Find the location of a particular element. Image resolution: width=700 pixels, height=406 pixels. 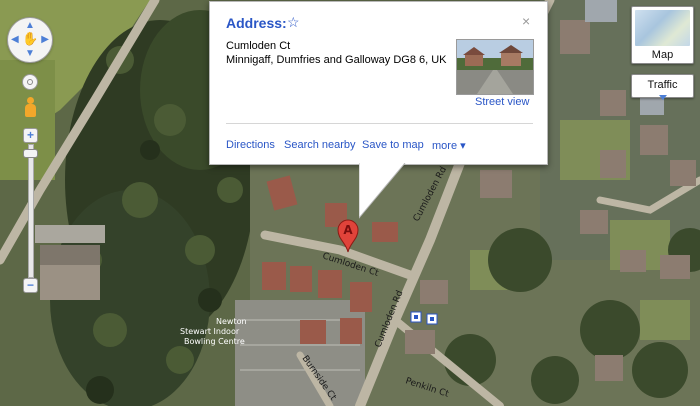

zoom-slider-track is located at coordinates (31, 211).